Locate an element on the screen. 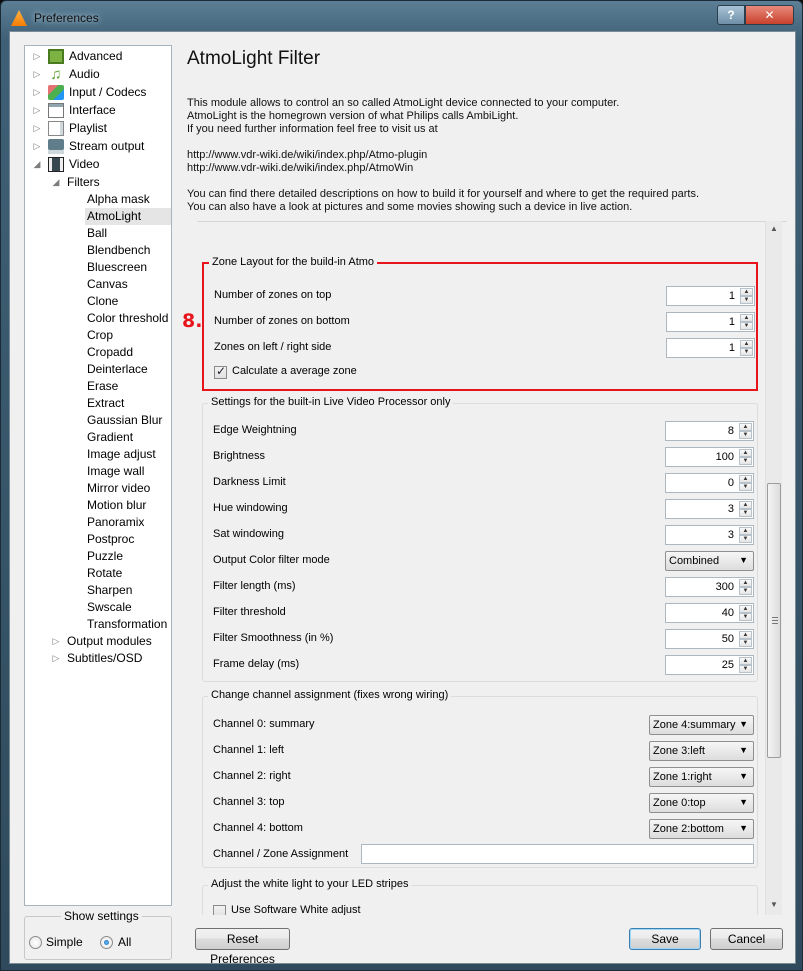  tree-item: Erase is located at coordinates (128, 386).